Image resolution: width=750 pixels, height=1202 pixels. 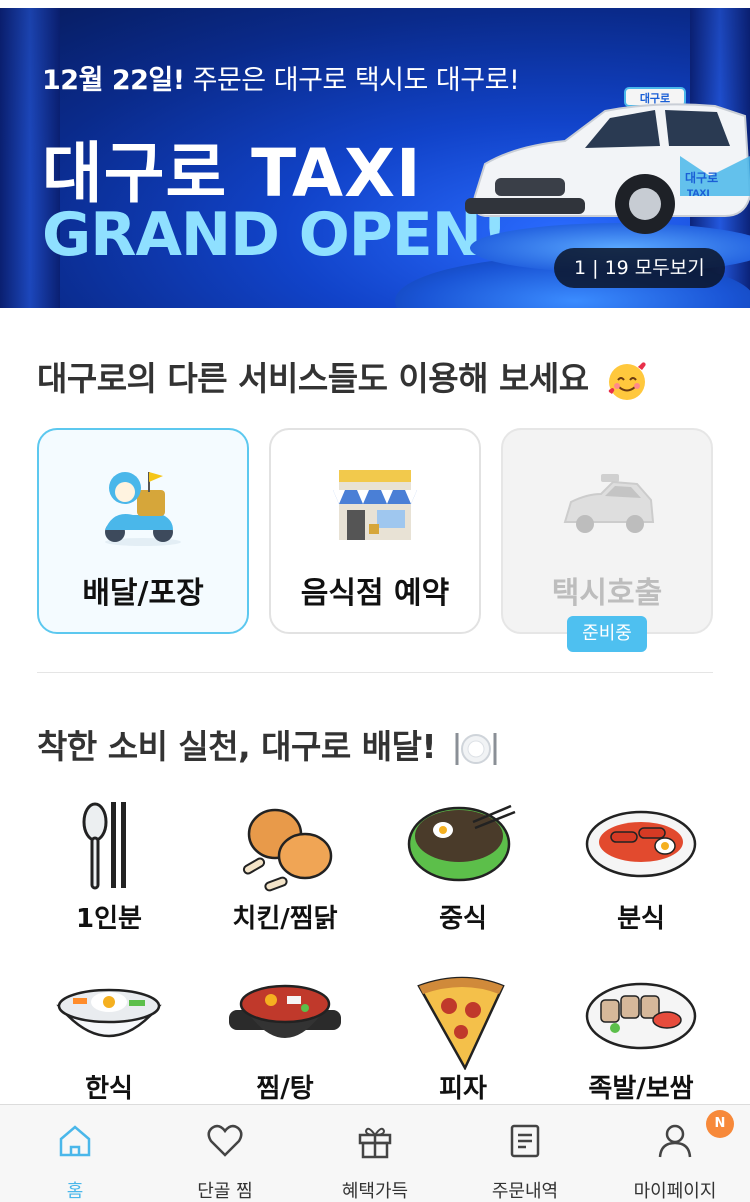 What do you see at coordinates (285, 1011) in the screenshot?
I see `stew-pot-icon` at bounding box center [285, 1011].